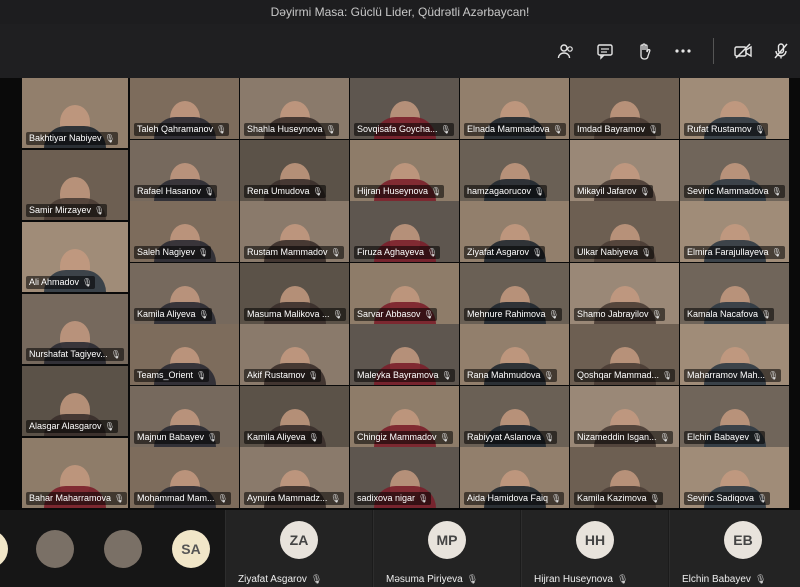 This screenshot has width=800, height=587. What do you see at coordinates (734, 354) in the screenshot?
I see `video-tile: Maharramov Mah... 🎙` at bounding box center [734, 354].